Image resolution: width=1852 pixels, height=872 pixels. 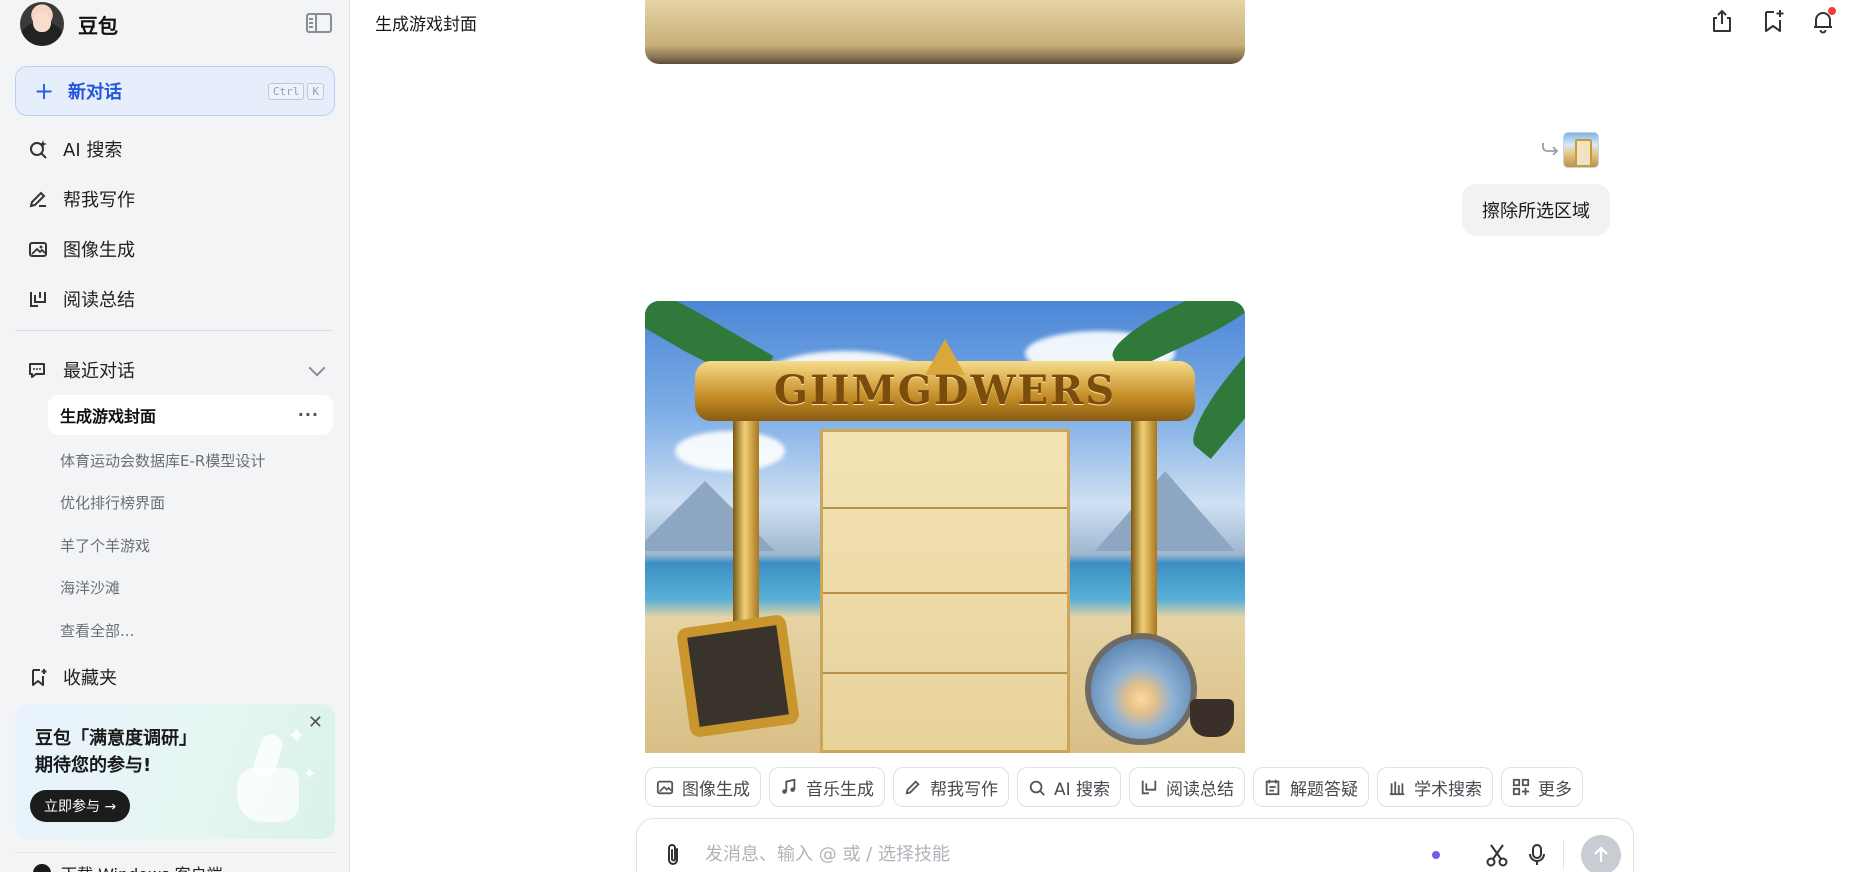 I want to click on new-chat-label: 新对话, so click(x=95, y=92).